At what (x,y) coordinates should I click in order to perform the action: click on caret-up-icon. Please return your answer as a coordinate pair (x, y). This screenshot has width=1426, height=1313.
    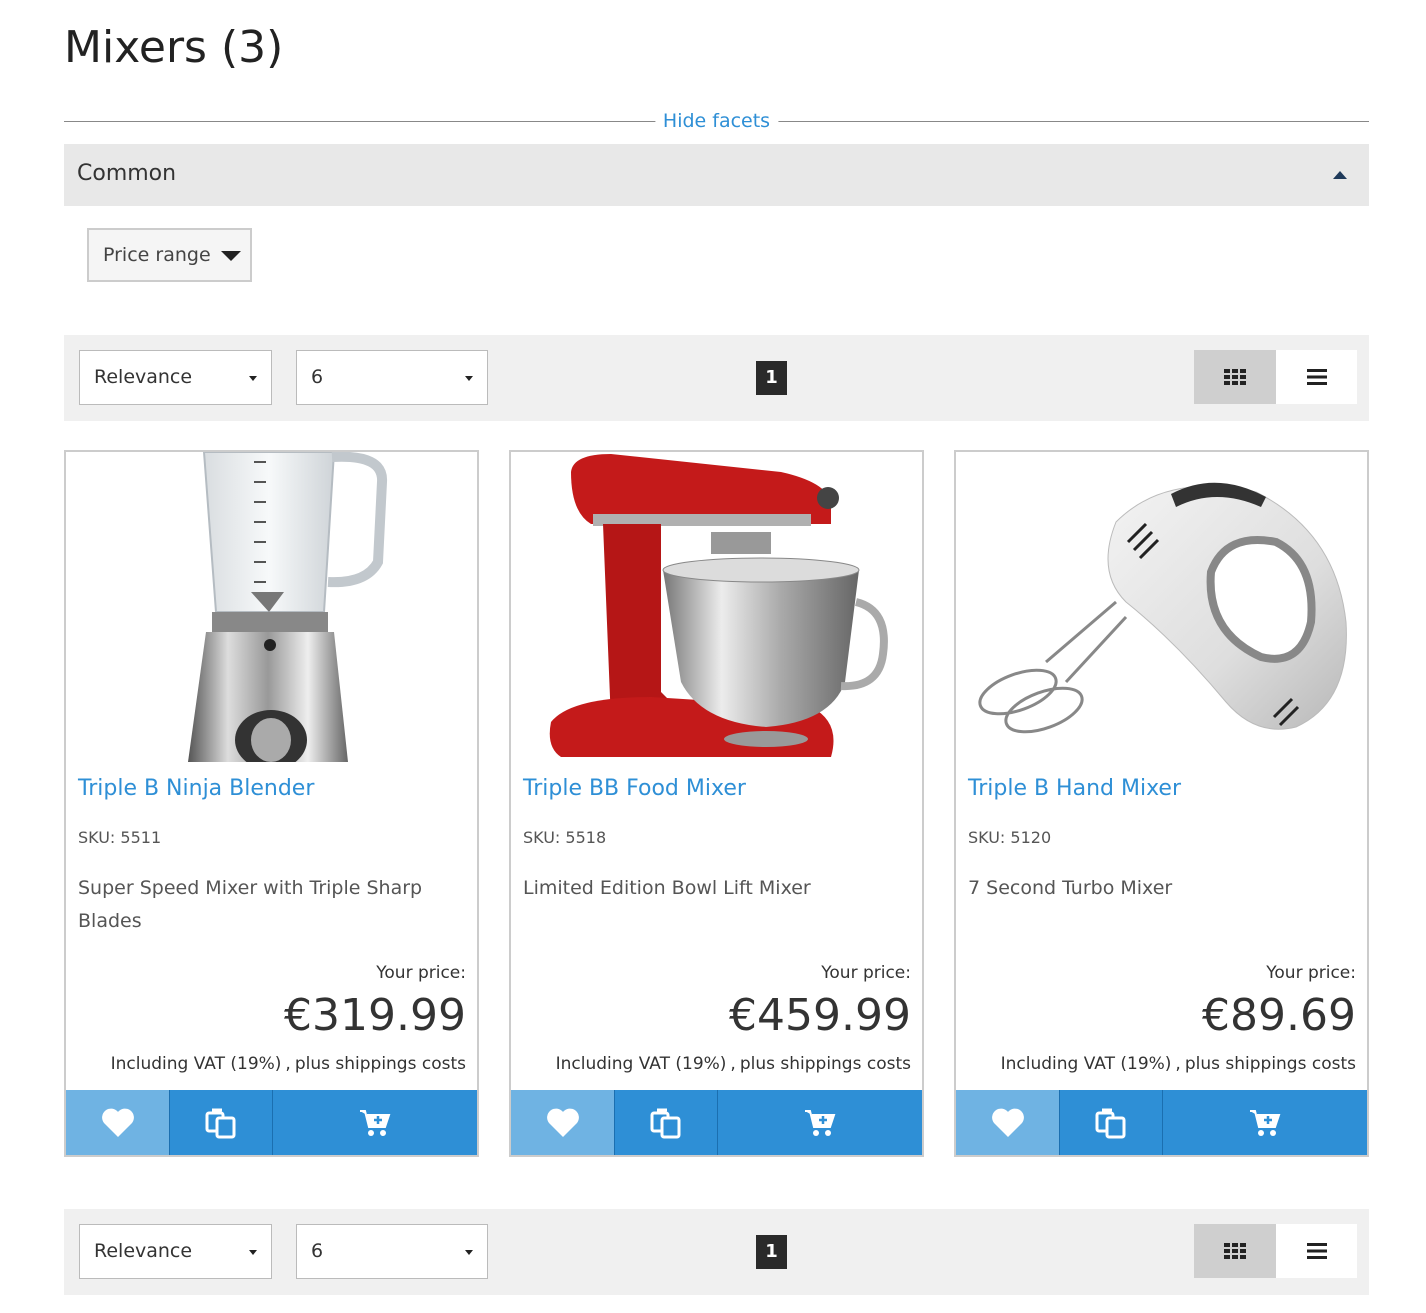
    Looking at the image, I should click on (1340, 175).